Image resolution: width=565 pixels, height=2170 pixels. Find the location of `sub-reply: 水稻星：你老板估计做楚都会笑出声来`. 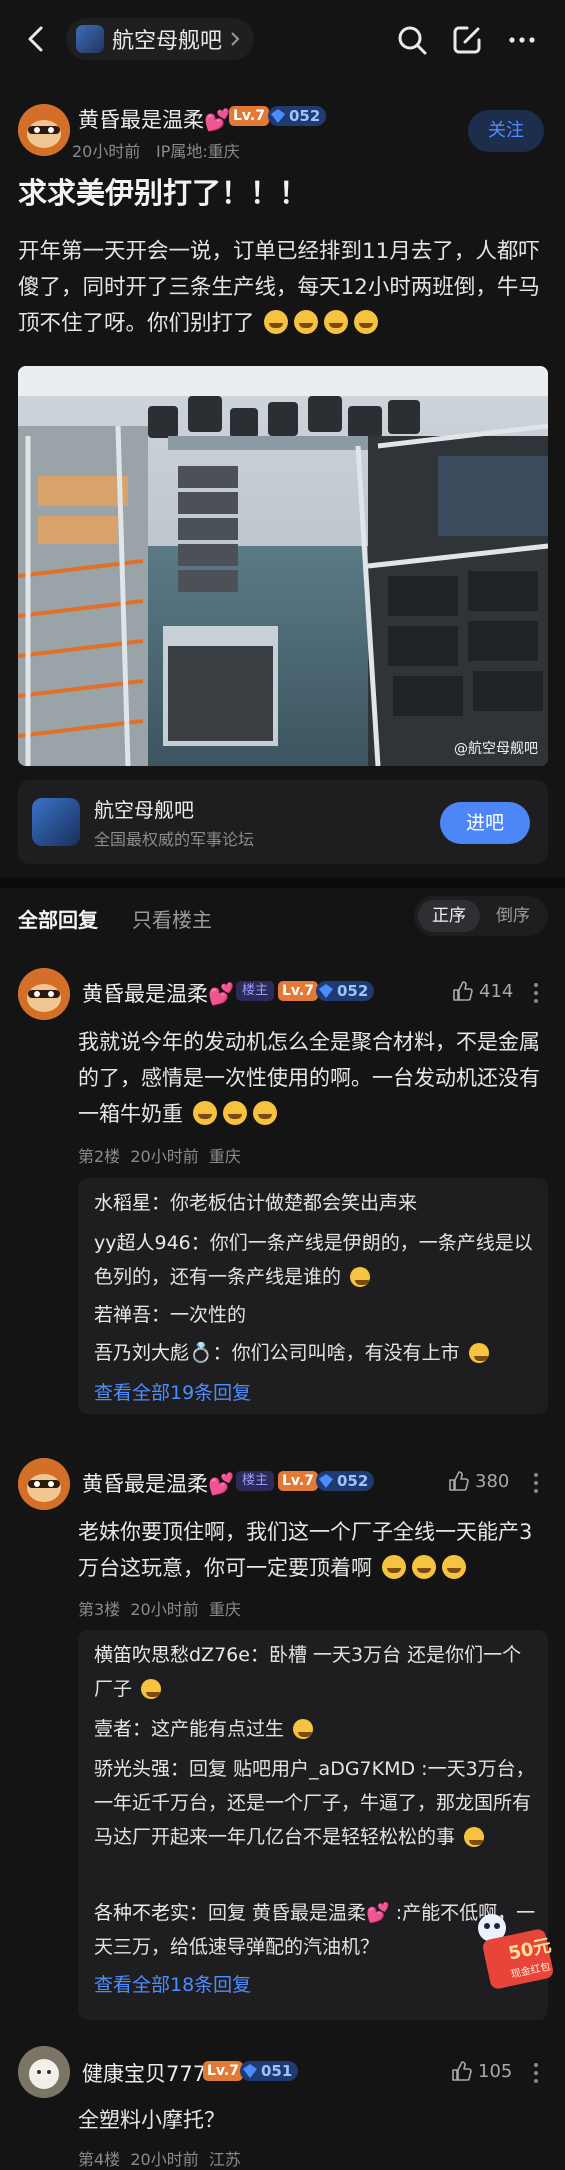

sub-reply: 水稻星：你老板估计做楚都会笑出声来 is located at coordinates (315, 1203).